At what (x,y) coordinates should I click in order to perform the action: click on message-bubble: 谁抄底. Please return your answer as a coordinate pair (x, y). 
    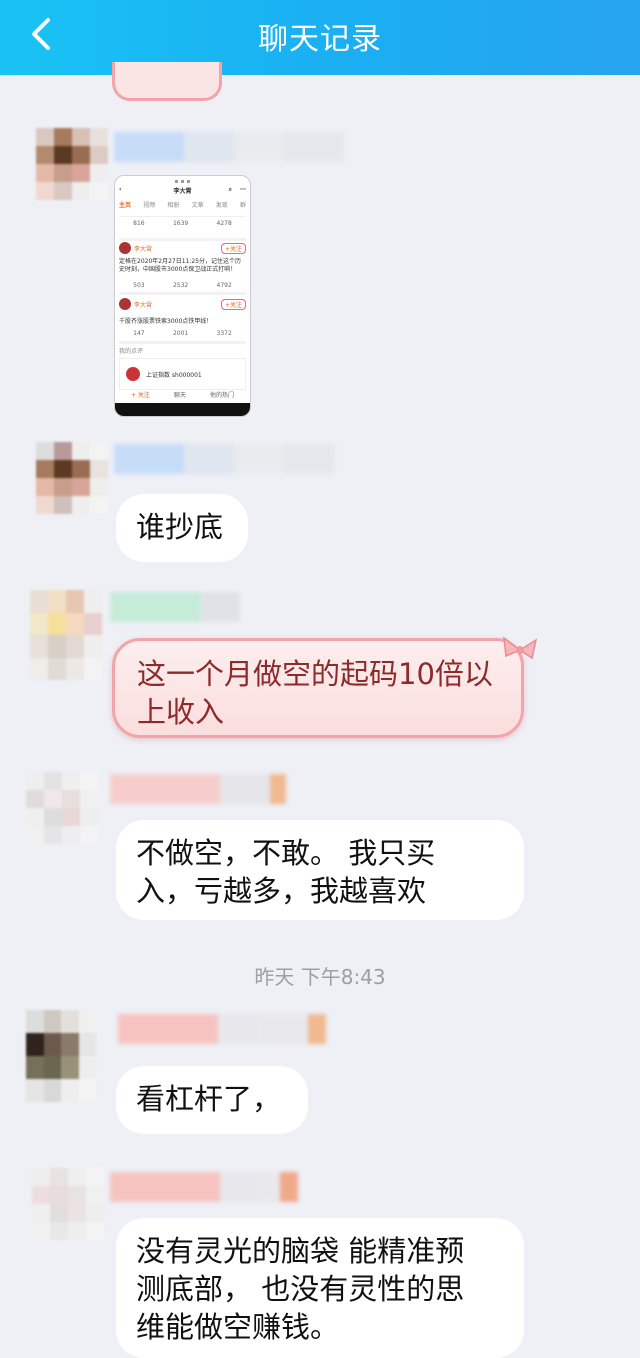
    Looking at the image, I should click on (182, 528).